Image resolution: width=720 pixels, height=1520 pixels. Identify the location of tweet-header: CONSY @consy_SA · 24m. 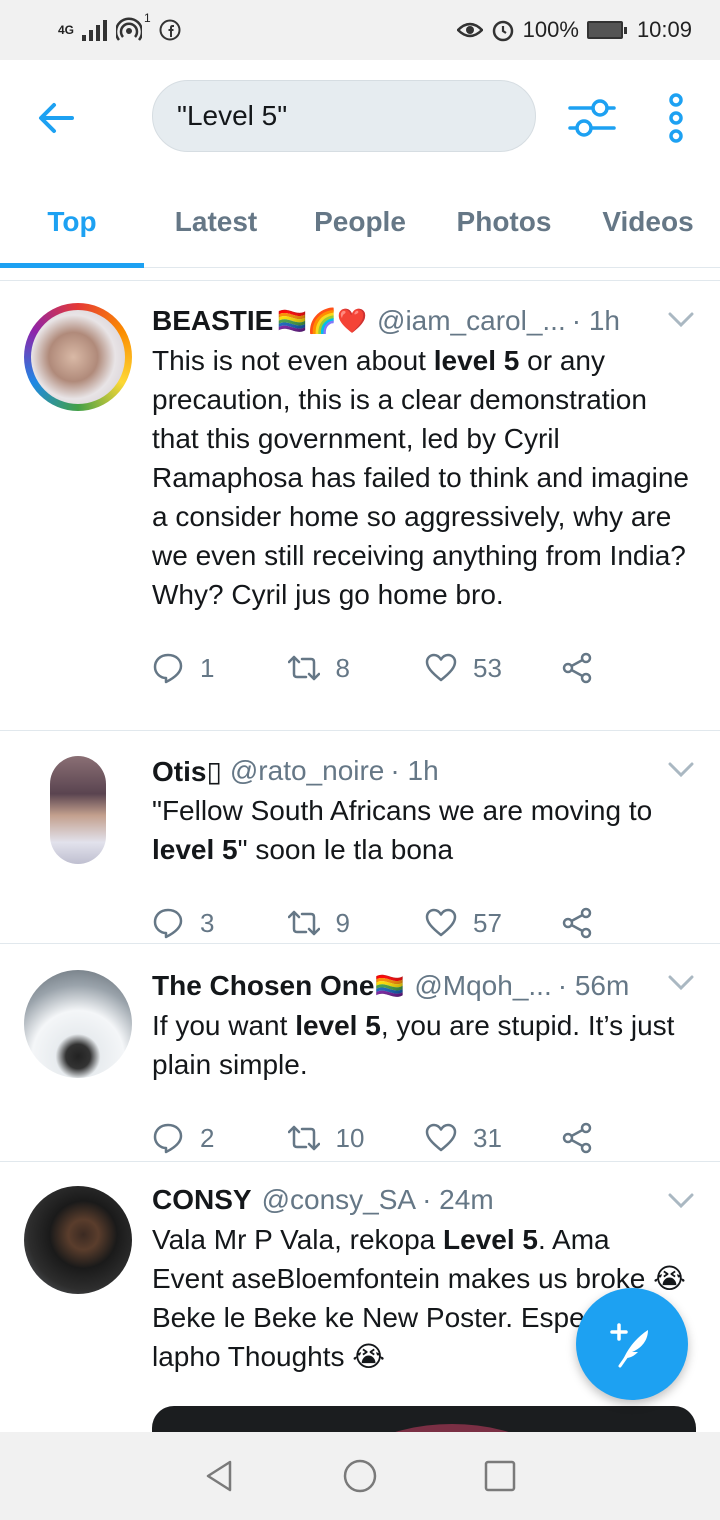
(424, 1200).